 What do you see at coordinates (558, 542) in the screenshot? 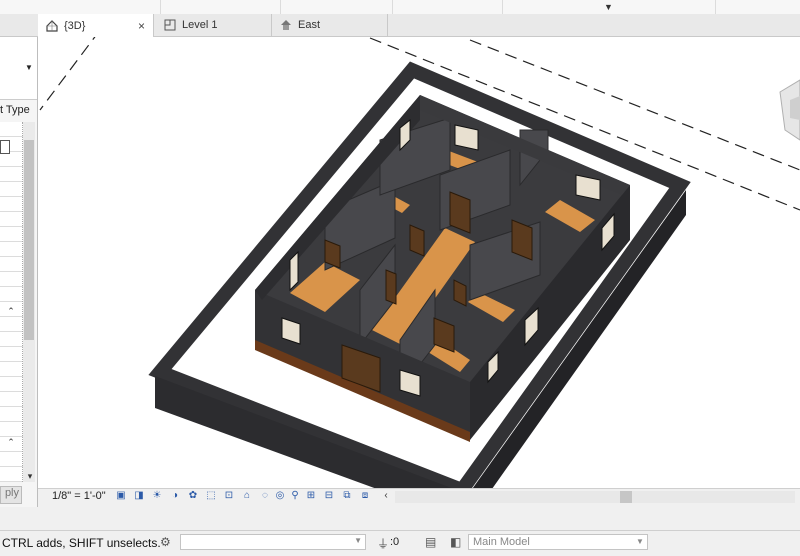
I see `design-option-dropdown: Main Model` at bounding box center [558, 542].